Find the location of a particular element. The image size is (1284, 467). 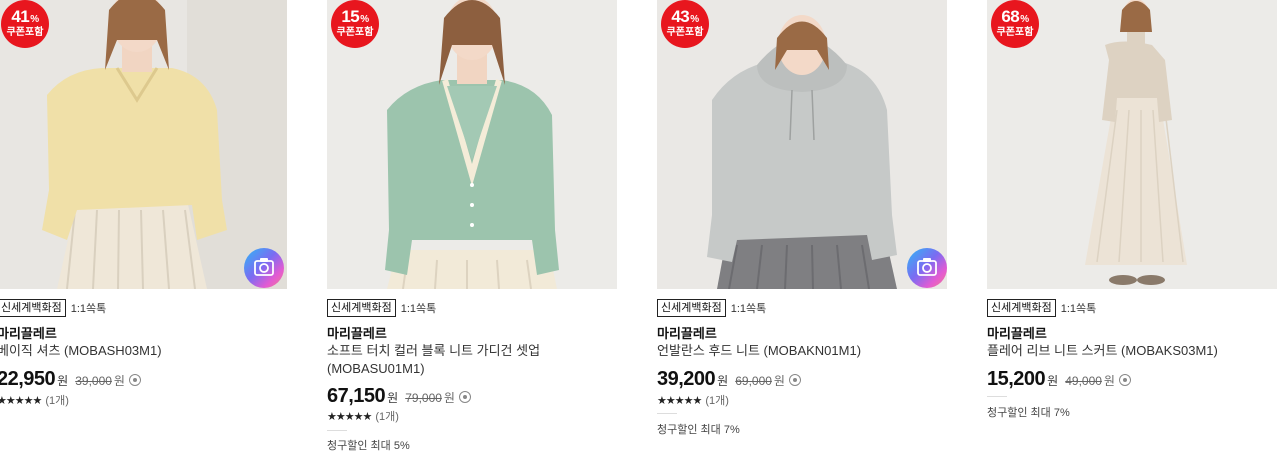

original-price: 79,000 is located at coordinates (423, 398).